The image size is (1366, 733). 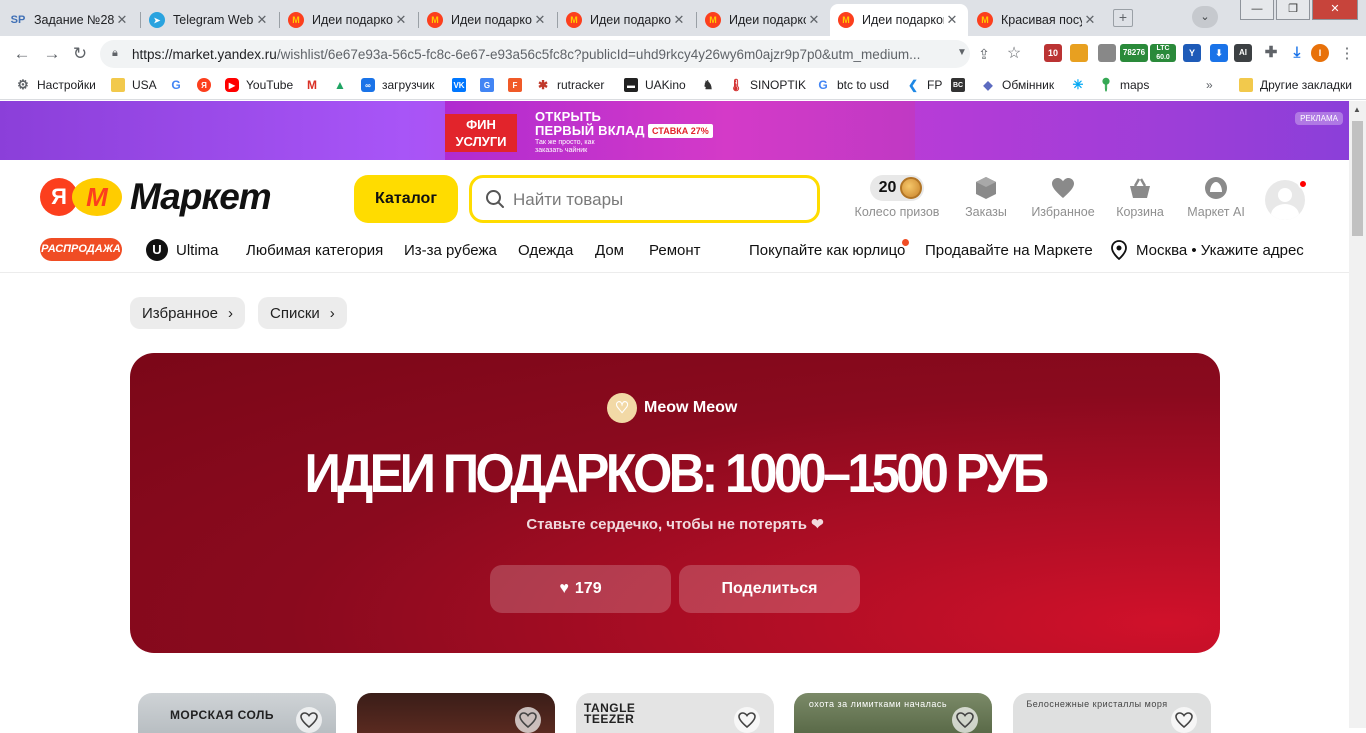 What do you see at coordinates (961, 85) in the screenshot?
I see `bookmark-bc: BC` at bounding box center [961, 85].